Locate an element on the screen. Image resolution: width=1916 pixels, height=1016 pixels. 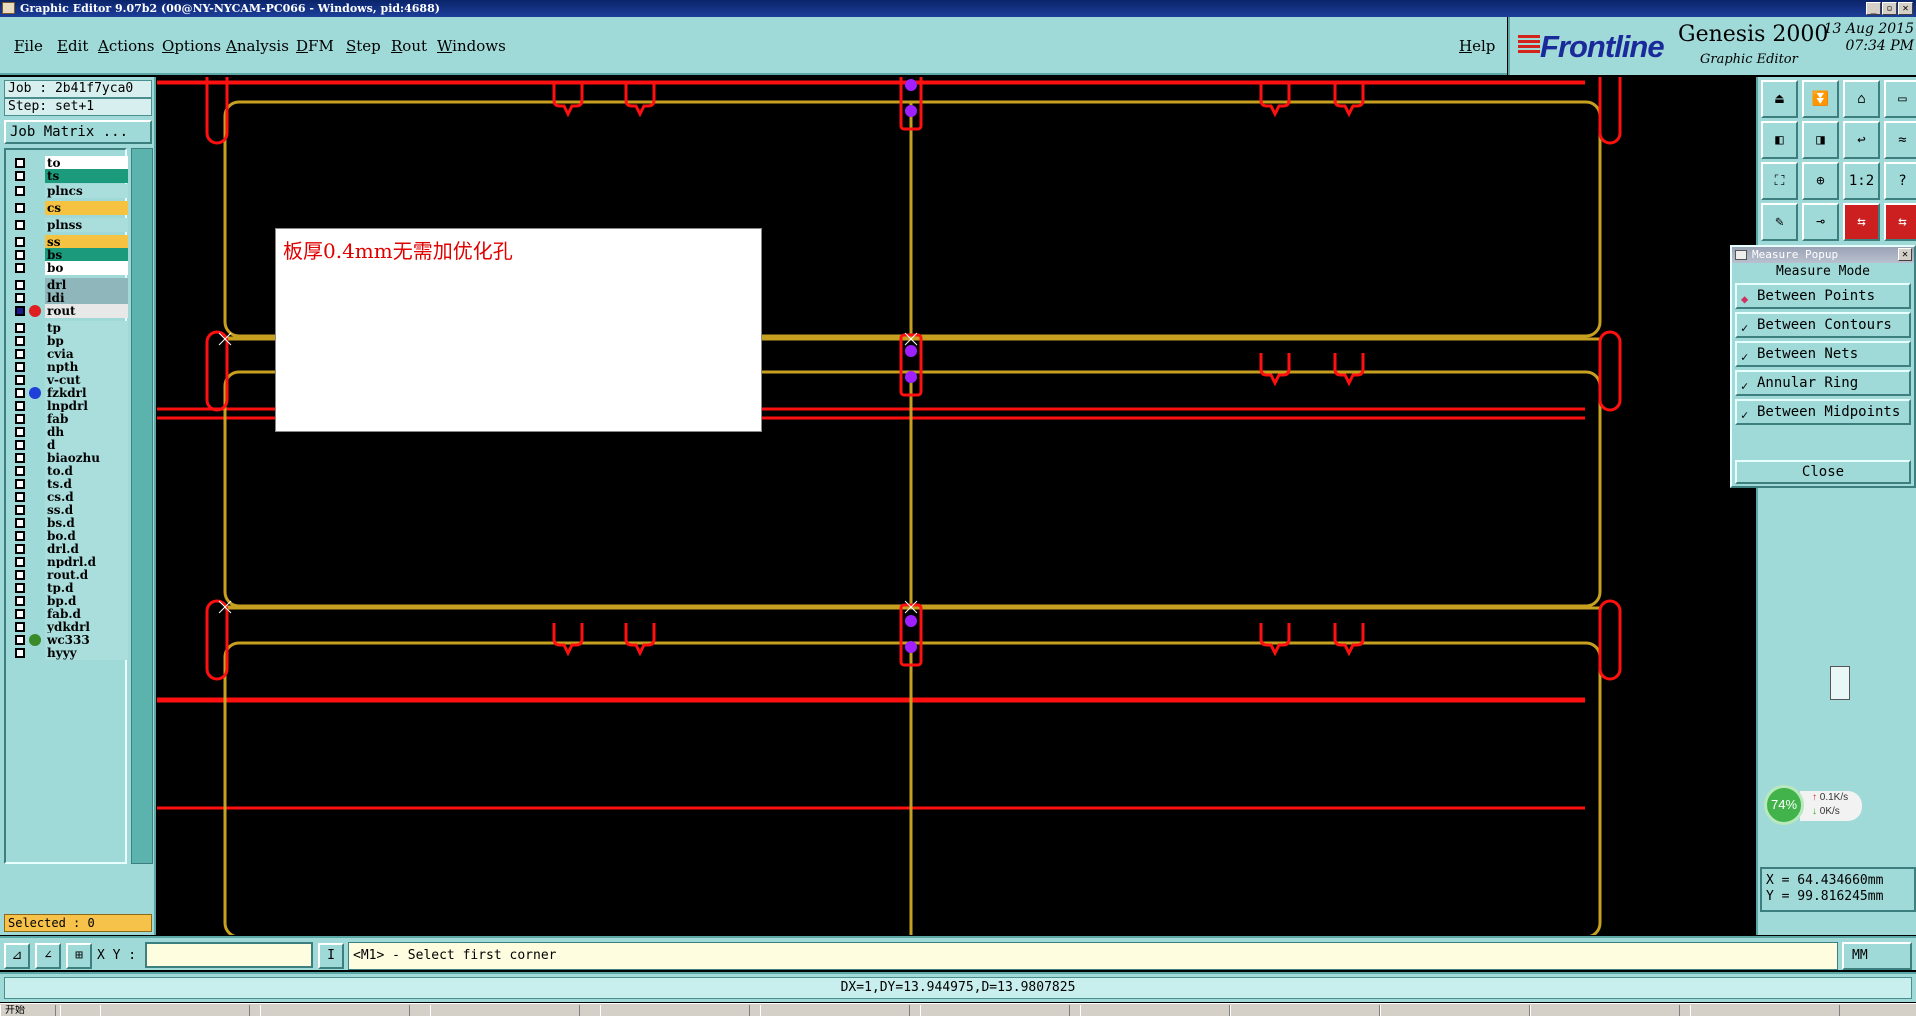
layer-row: ss is located at coordinates (68, 242).